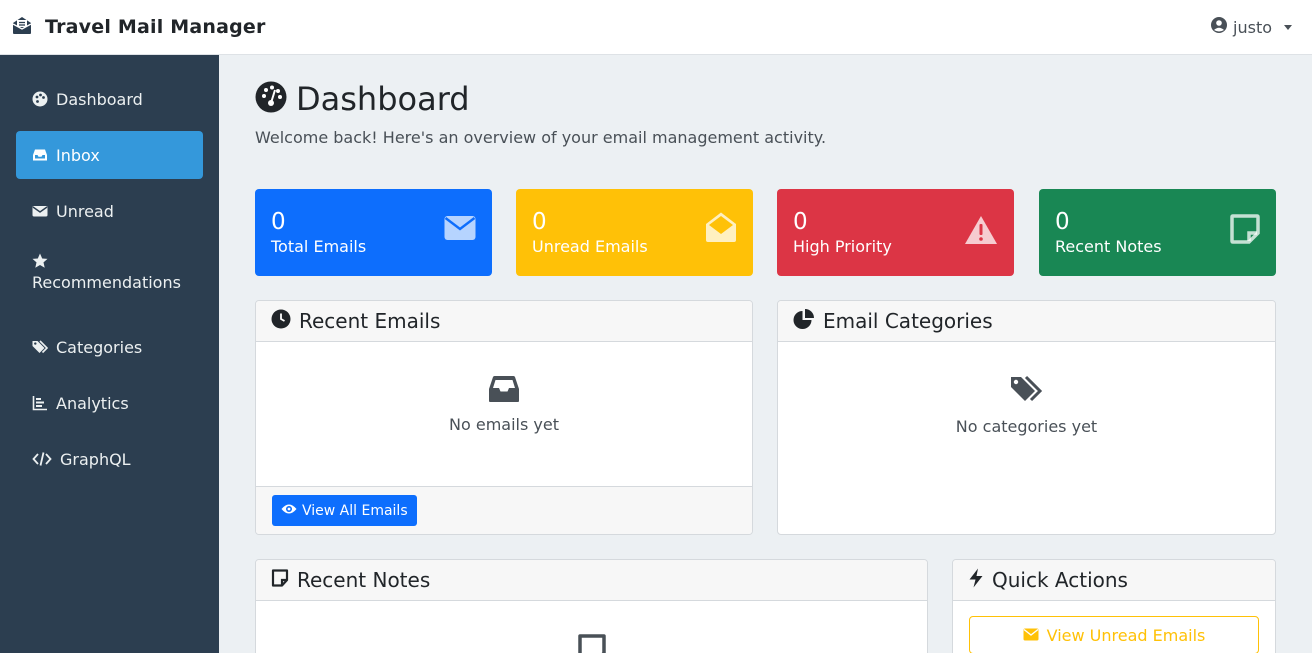 This screenshot has height=653, width=1312. I want to click on stat-label: High Priority, so click(842, 246).